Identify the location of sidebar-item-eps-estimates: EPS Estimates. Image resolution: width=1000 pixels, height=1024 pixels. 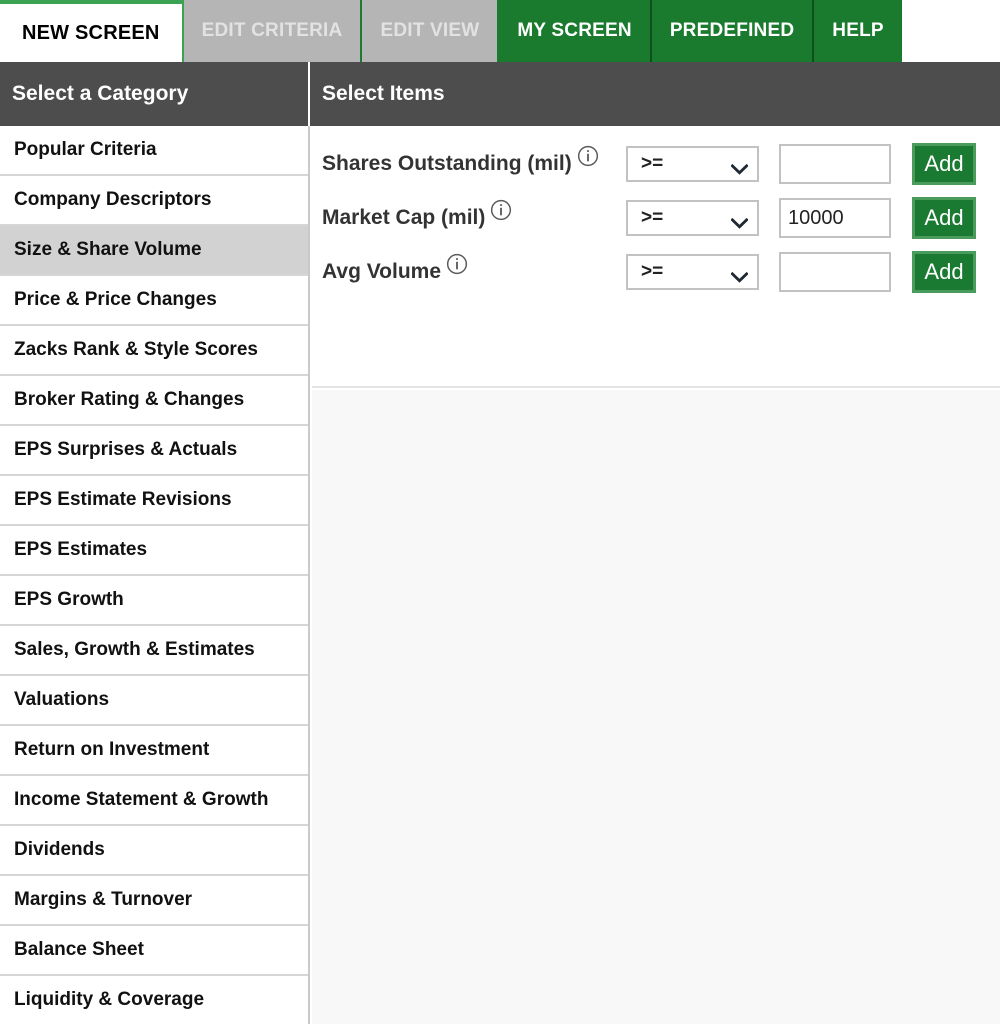
(154, 551).